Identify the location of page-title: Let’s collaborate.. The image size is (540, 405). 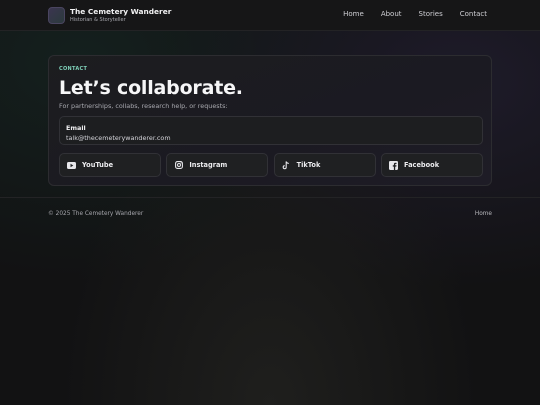
(151, 88).